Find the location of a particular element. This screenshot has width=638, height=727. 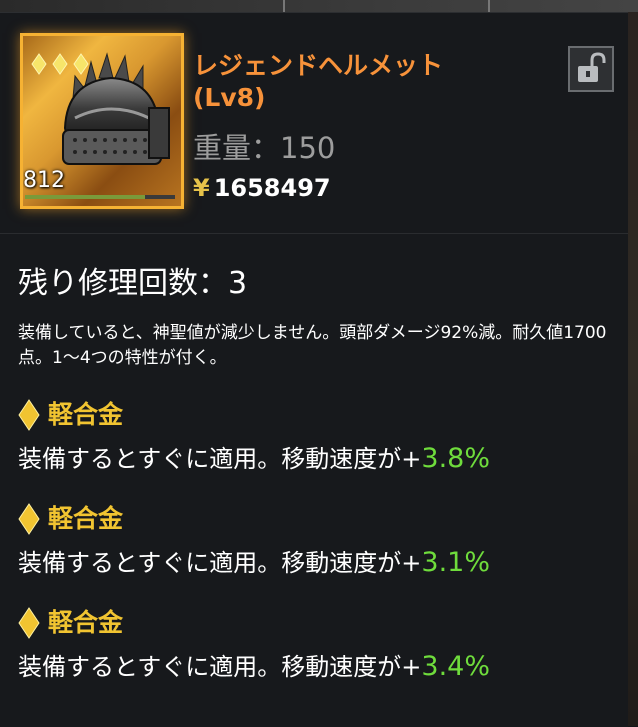

trait-item: 軽合金 装備するとすぐに適用。移動速度が+3.8% is located at coordinates (254, 435).